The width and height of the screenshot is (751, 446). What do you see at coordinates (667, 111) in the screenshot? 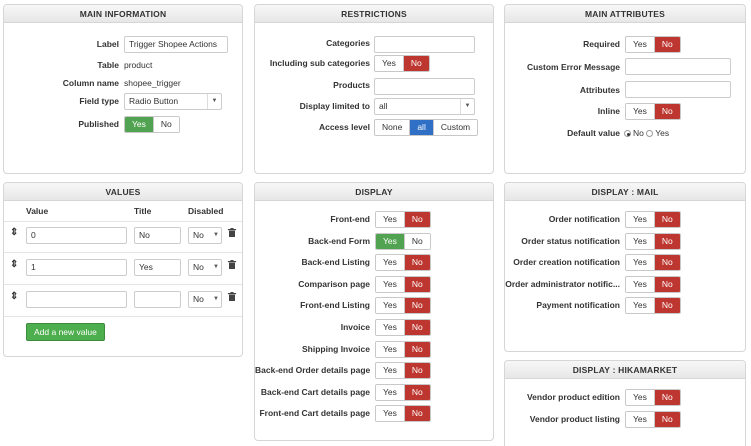
I see `inline-no-button: No` at bounding box center [667, 111].